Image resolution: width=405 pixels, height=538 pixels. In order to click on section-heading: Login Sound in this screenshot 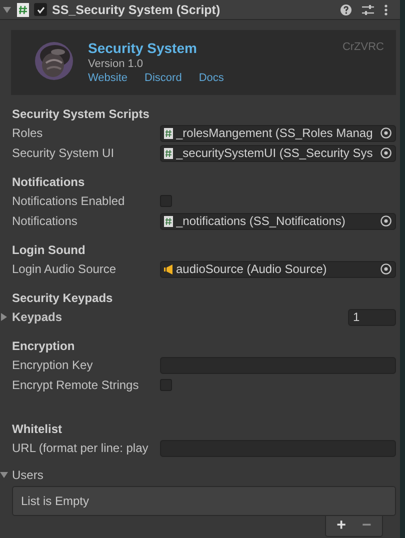, I will do `click(49, 250)`.